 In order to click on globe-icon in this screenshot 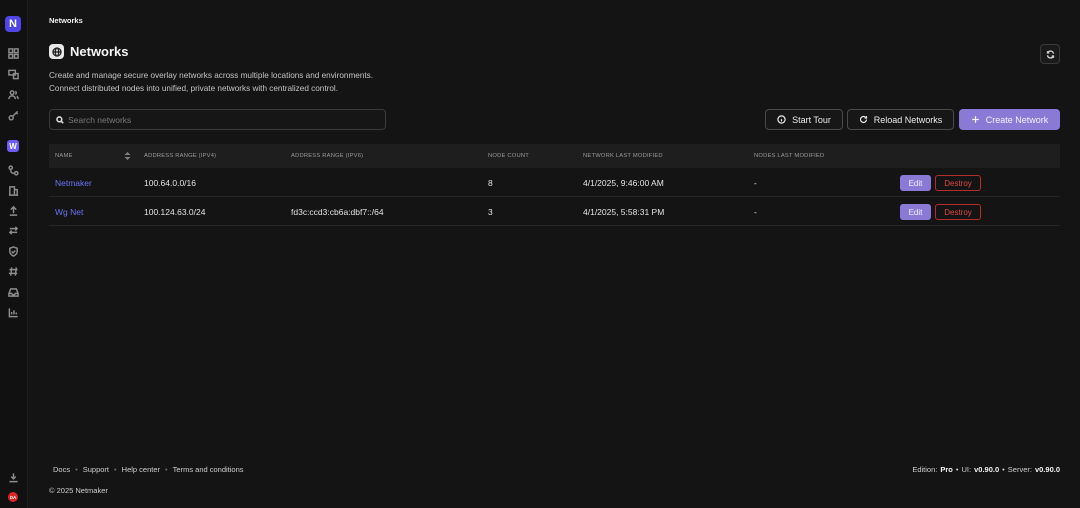, I will do `click(56, 51)`.